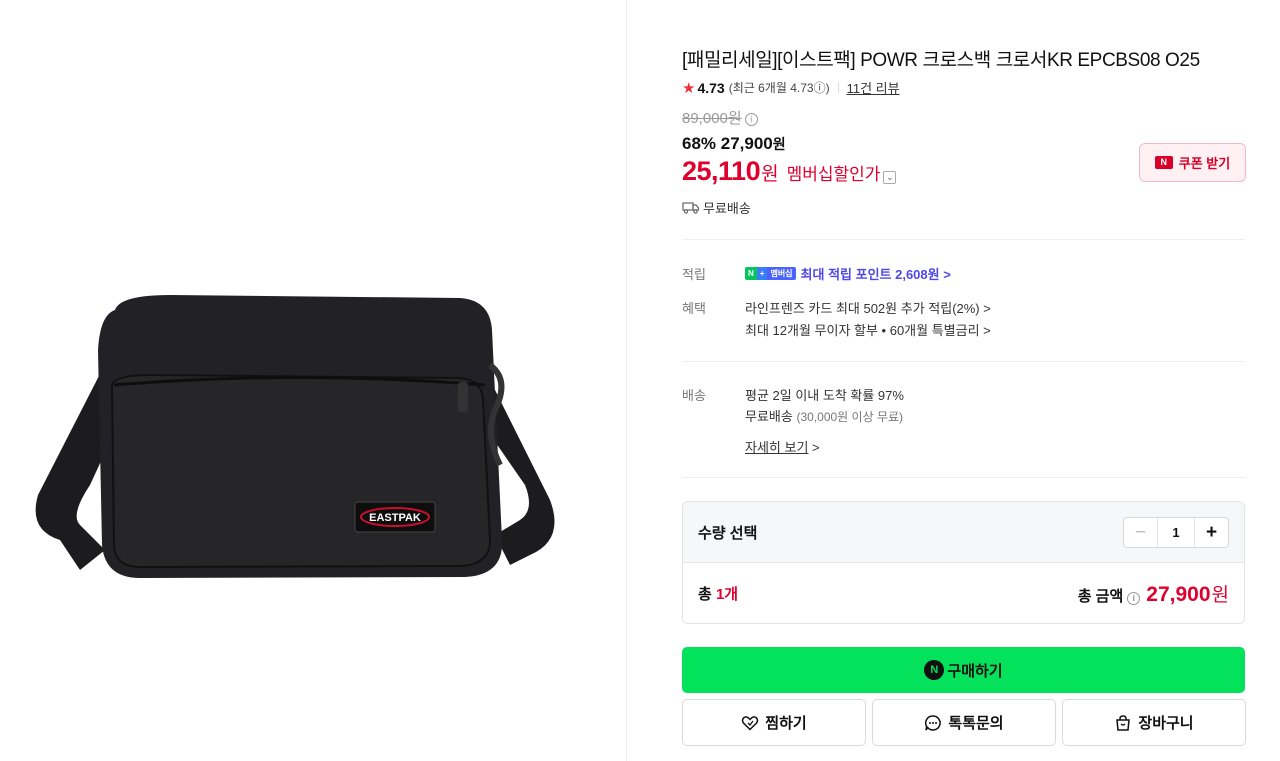  Describe the element at coordinates (718, 594) in the screenshot. I see `total-count: 총 1개` at that location.